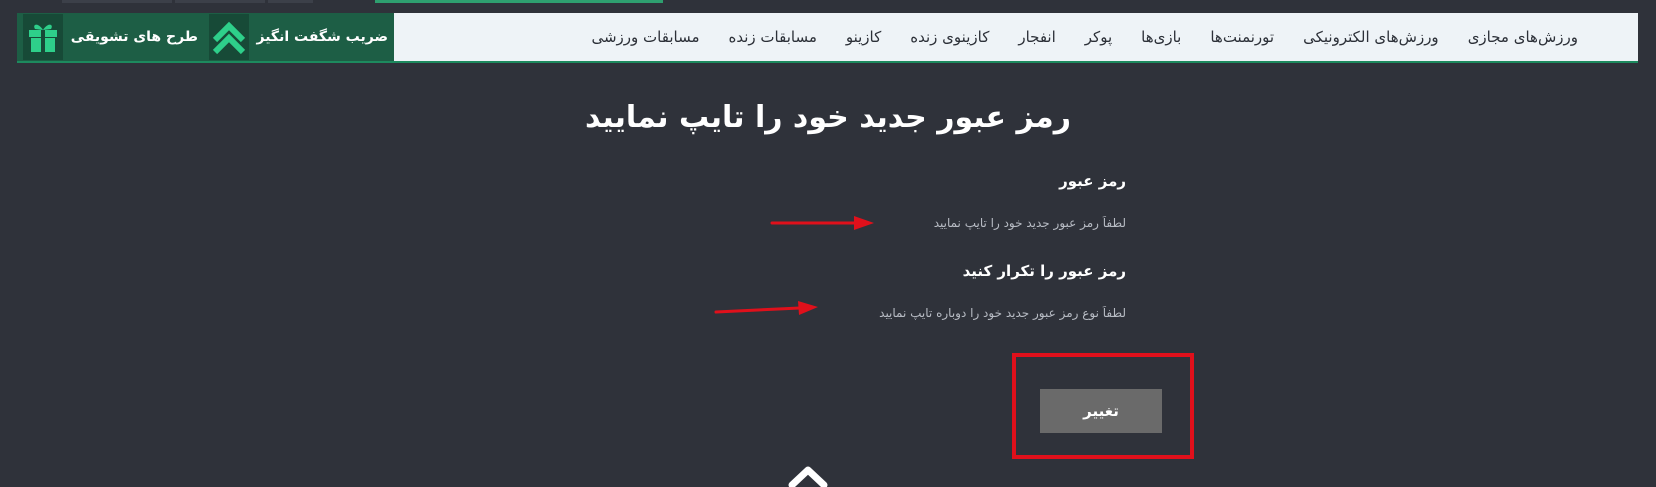 The height and width of the screenshot is (487, 1656). I want to click on promo-area: ضریب شگفت انگیز طرح های تشویقی, so click(205, 37).